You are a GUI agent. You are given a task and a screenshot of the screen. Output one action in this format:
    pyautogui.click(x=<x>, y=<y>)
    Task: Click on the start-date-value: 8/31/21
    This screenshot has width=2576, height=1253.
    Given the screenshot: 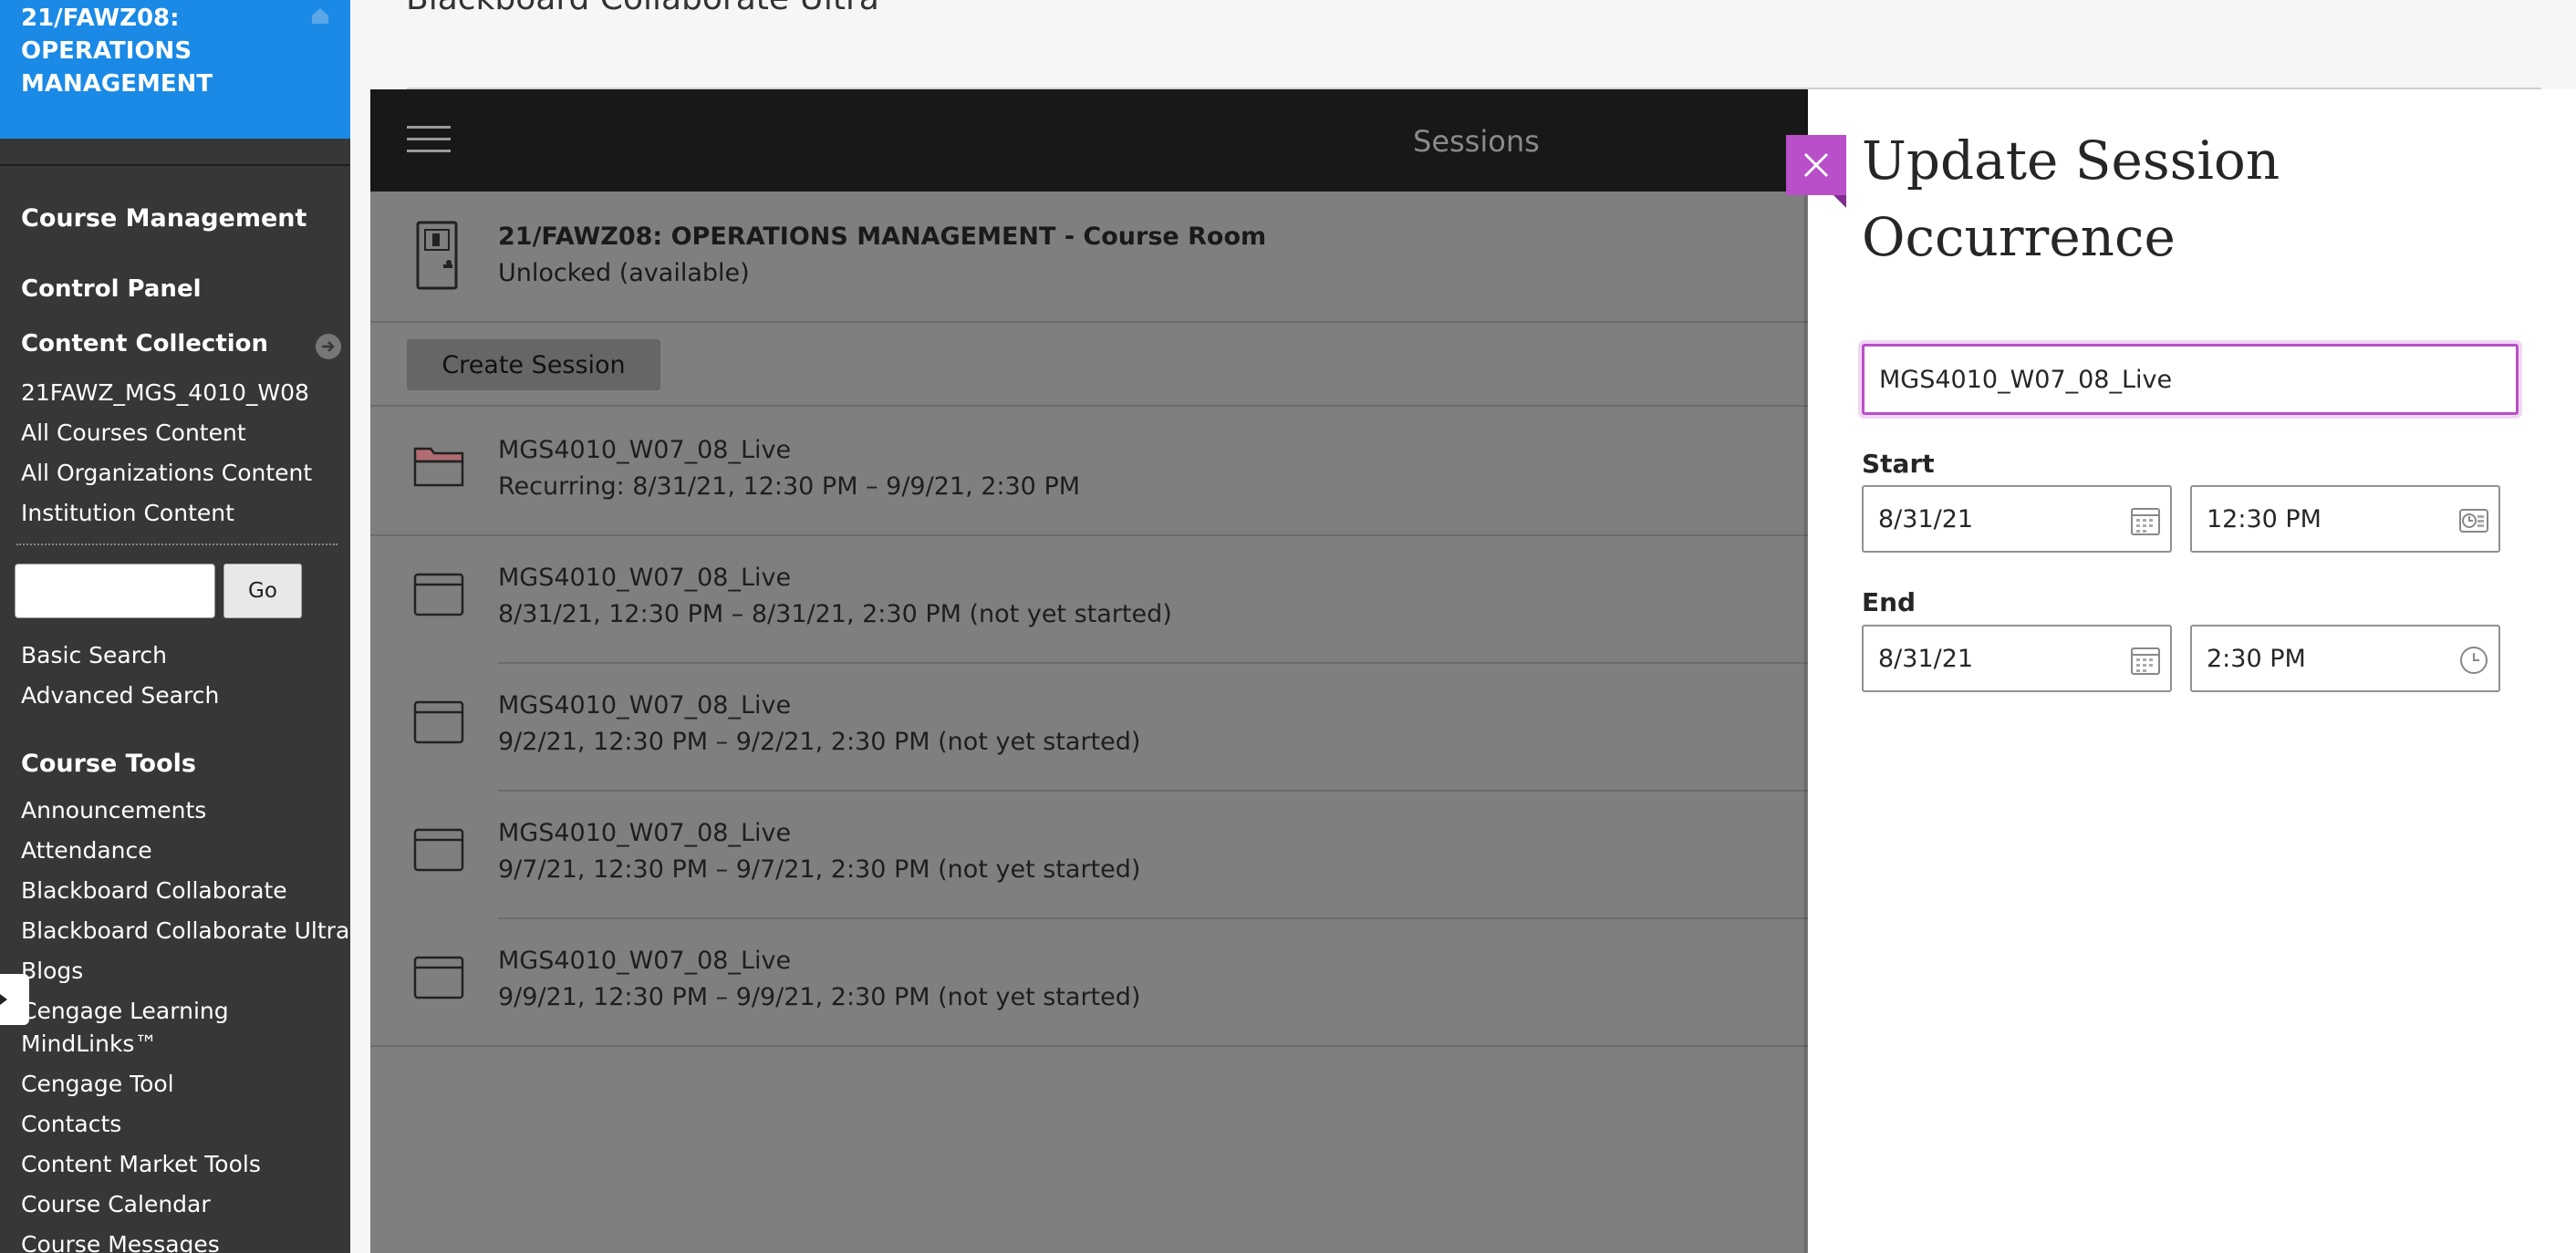 What is the action you would take?
    pyautogui.click(x=1926, y=518)
    